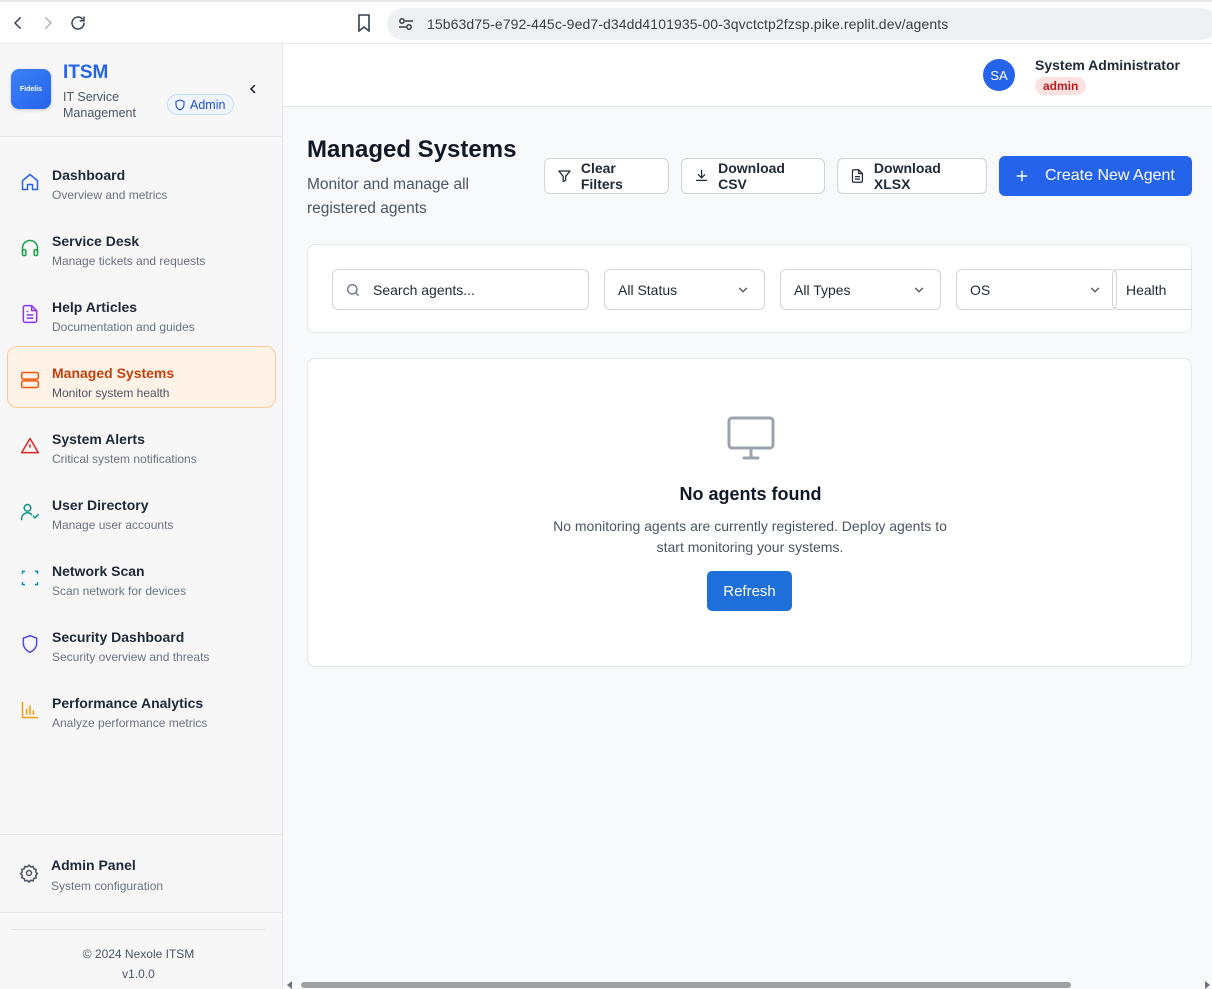 The height and width of the screenshot is (989, 1212). What do you see at coordinates (131, 657) in the screenshot?
I see `sidebar-item-desc: Security overview and threats` at bounding box center [131, 657].